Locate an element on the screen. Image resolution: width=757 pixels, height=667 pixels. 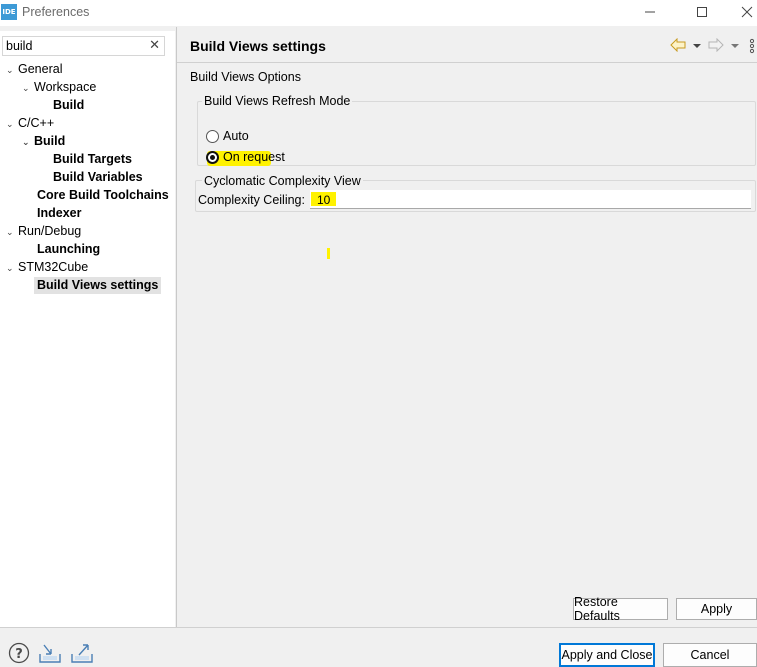
highlight-mark is located at coordinates (328, 253).